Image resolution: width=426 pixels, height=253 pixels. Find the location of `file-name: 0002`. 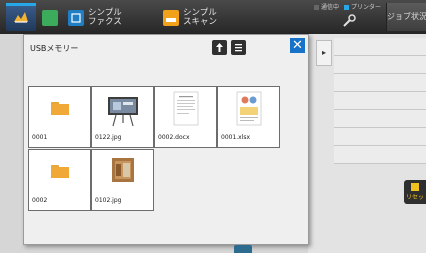

file-name: 0002 is located at coordinates (40, 200).